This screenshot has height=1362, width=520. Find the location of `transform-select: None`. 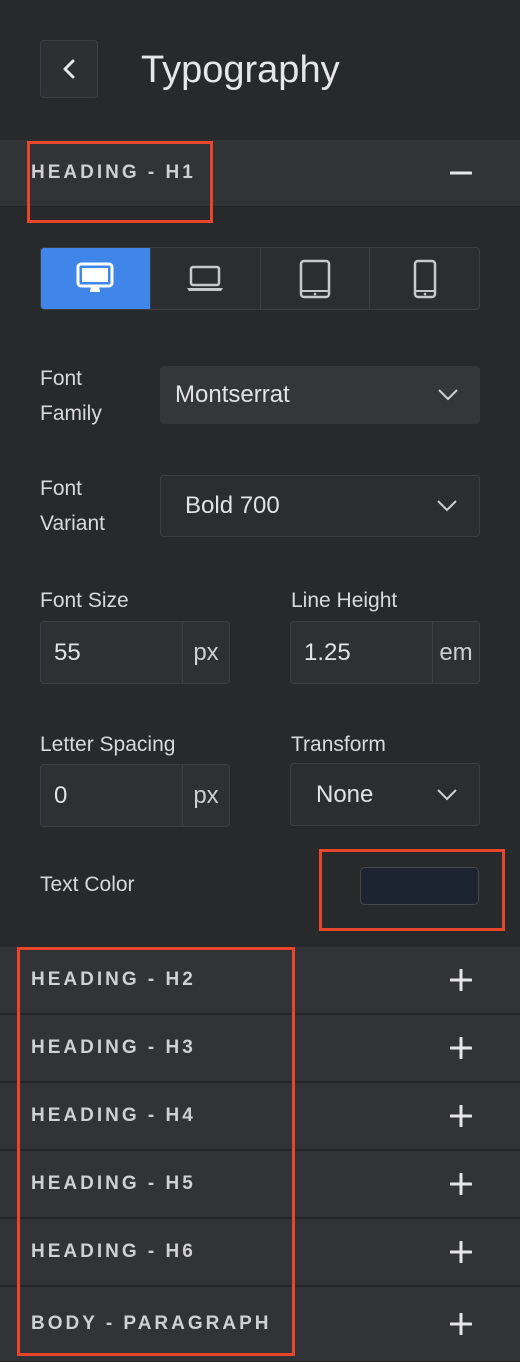

transform-select: None is located at coordinates (385, 794).